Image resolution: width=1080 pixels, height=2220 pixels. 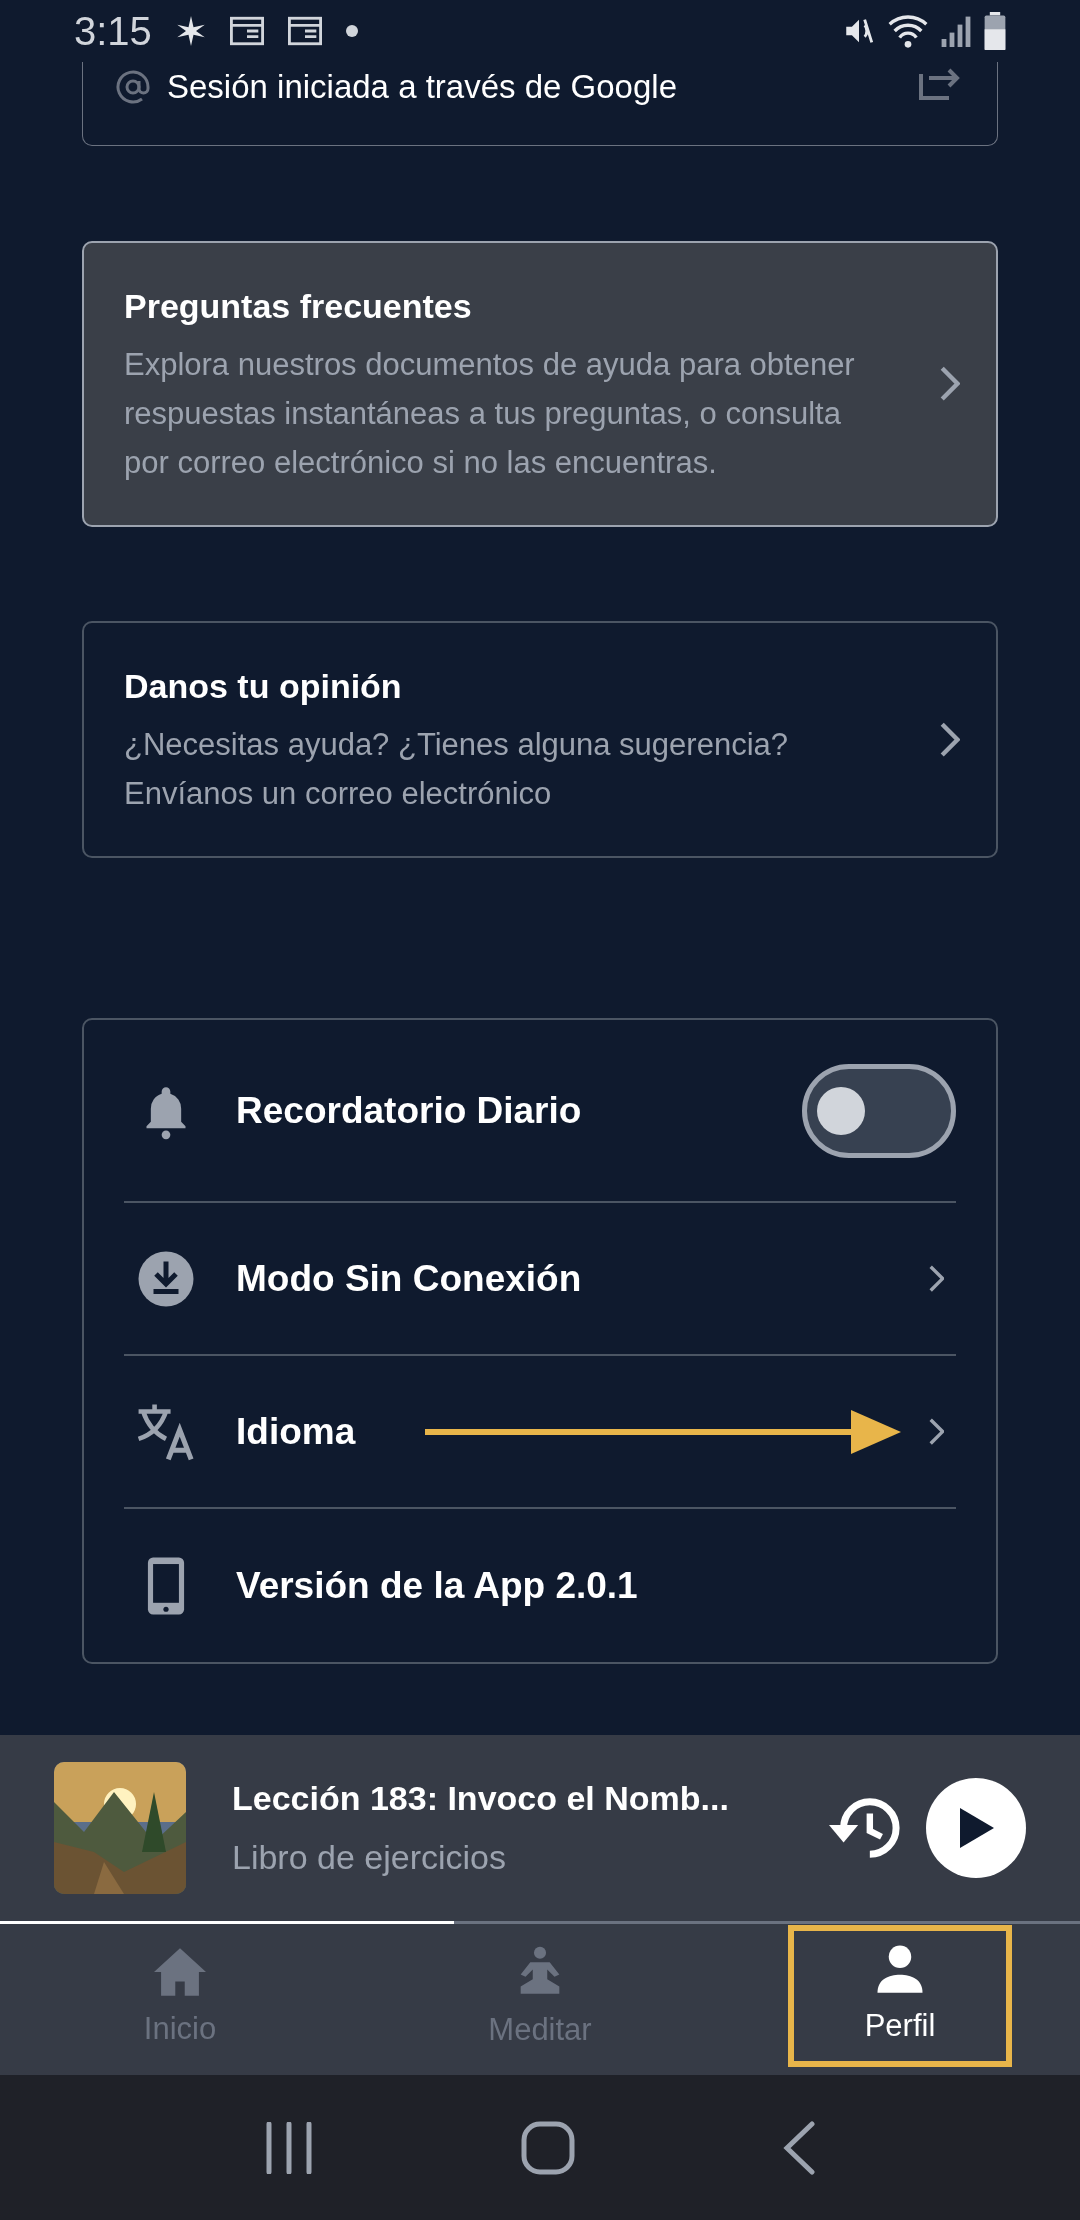 I want to click on card-title: Preguntas frecuentes, so click(x=298, y=306).